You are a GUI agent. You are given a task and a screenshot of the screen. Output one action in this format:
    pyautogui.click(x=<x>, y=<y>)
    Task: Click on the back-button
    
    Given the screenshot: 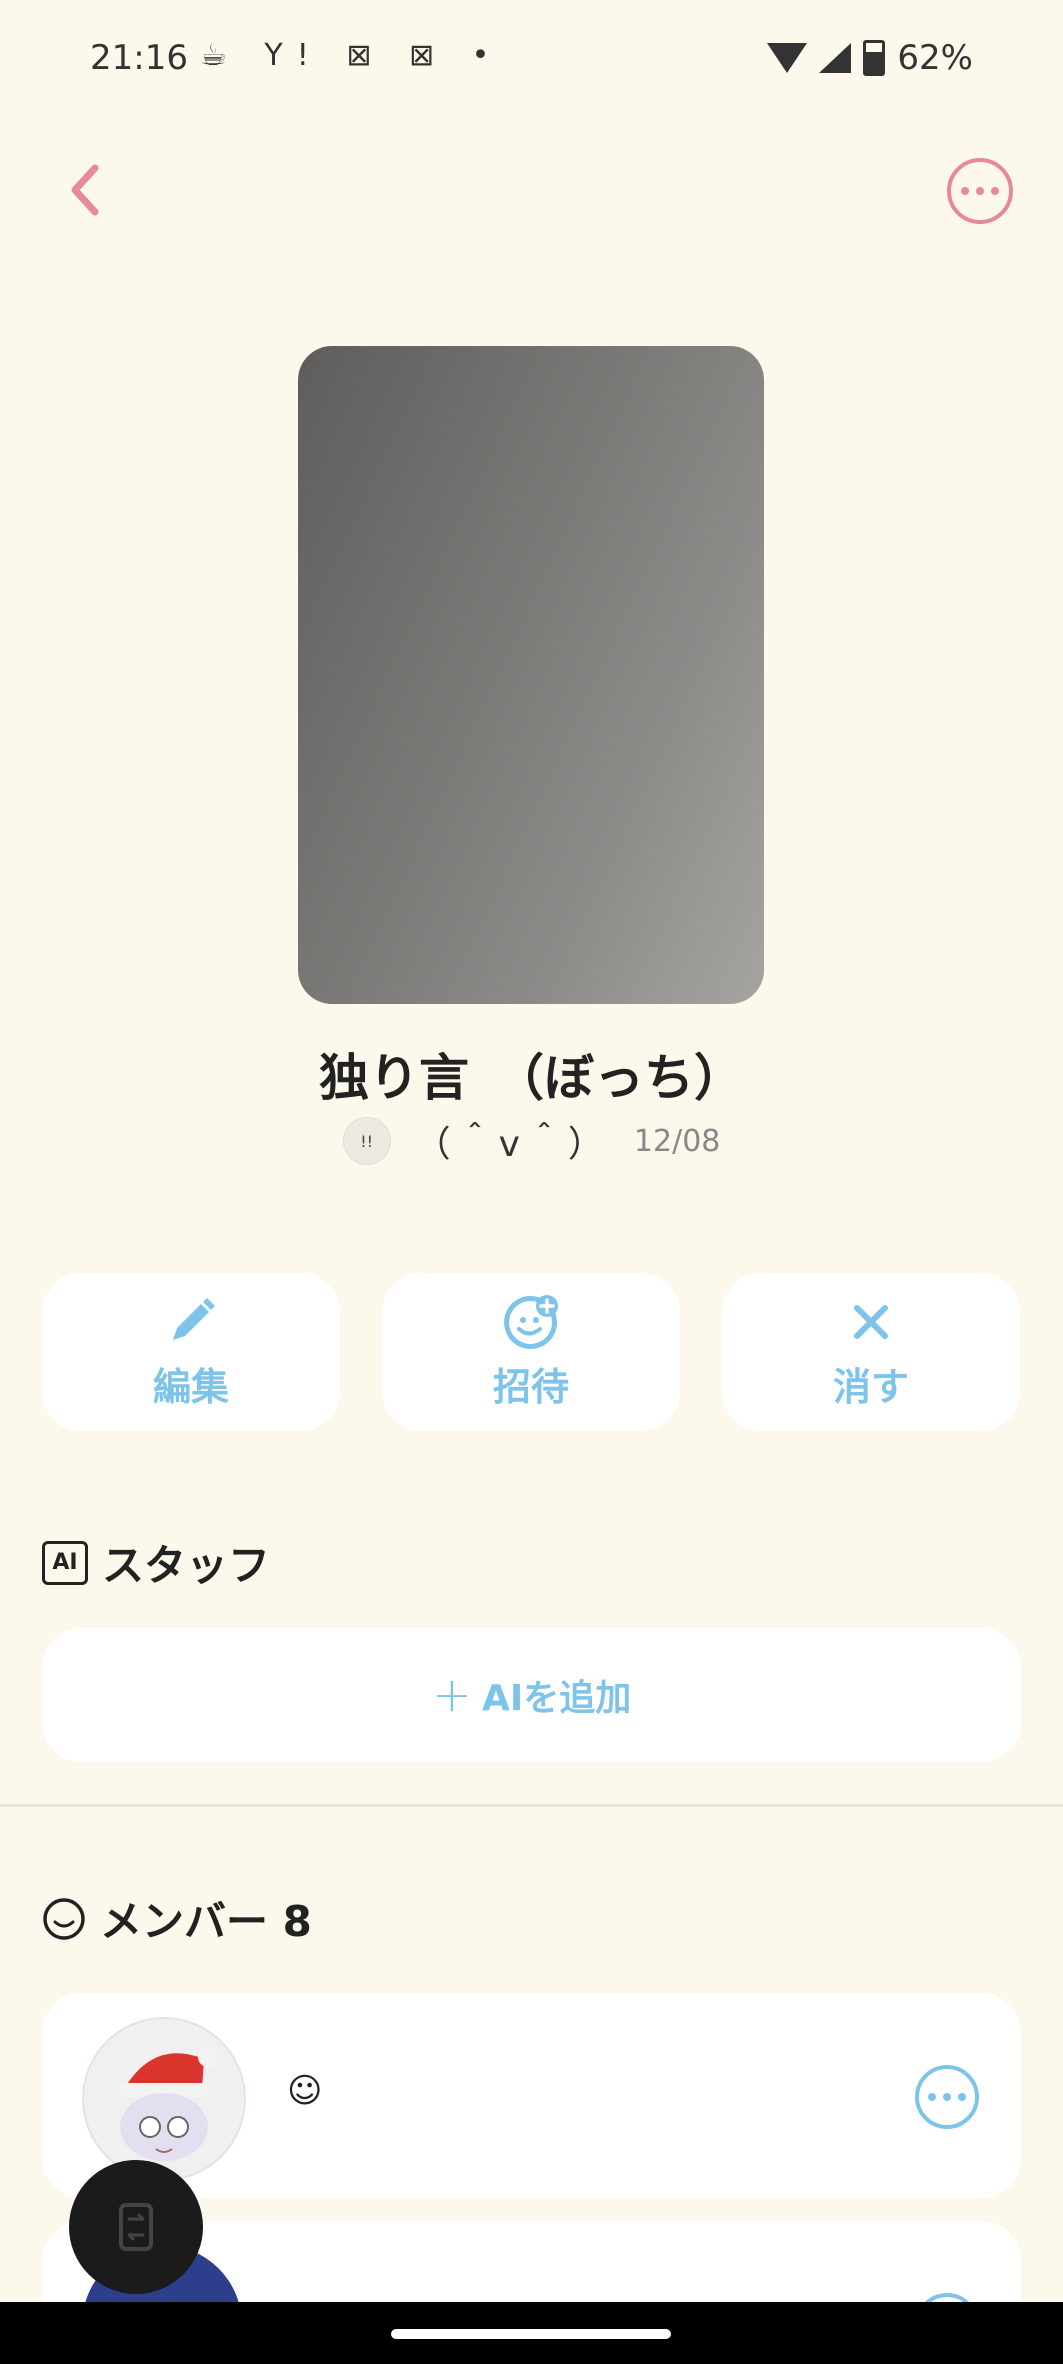 What is the action you would take?
    pyautogui.click(x=85, y=190)
    